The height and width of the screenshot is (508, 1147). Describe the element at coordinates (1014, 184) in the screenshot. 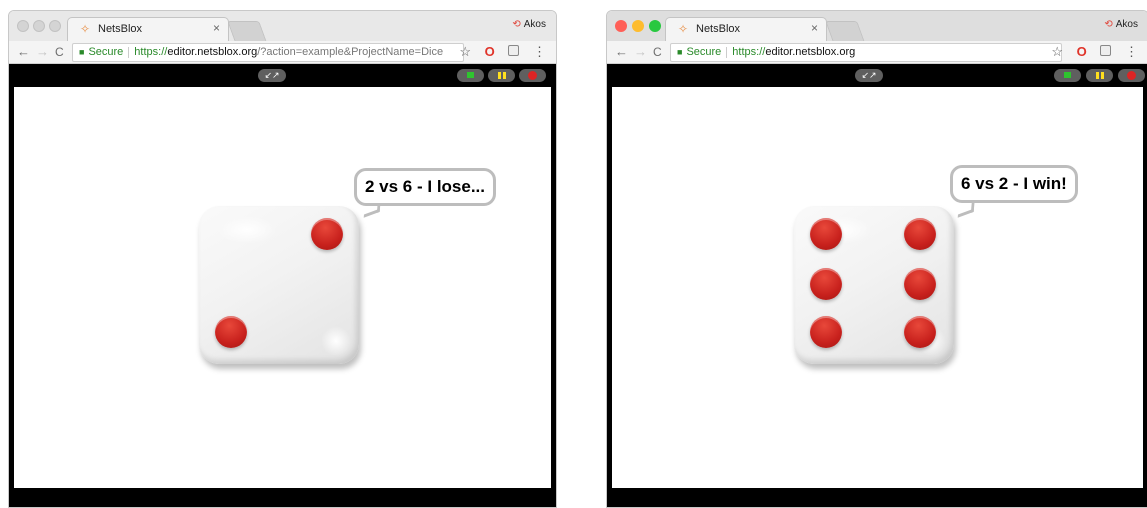

I see `speech-bubble: 6 vs 2 - I win!` at that location.